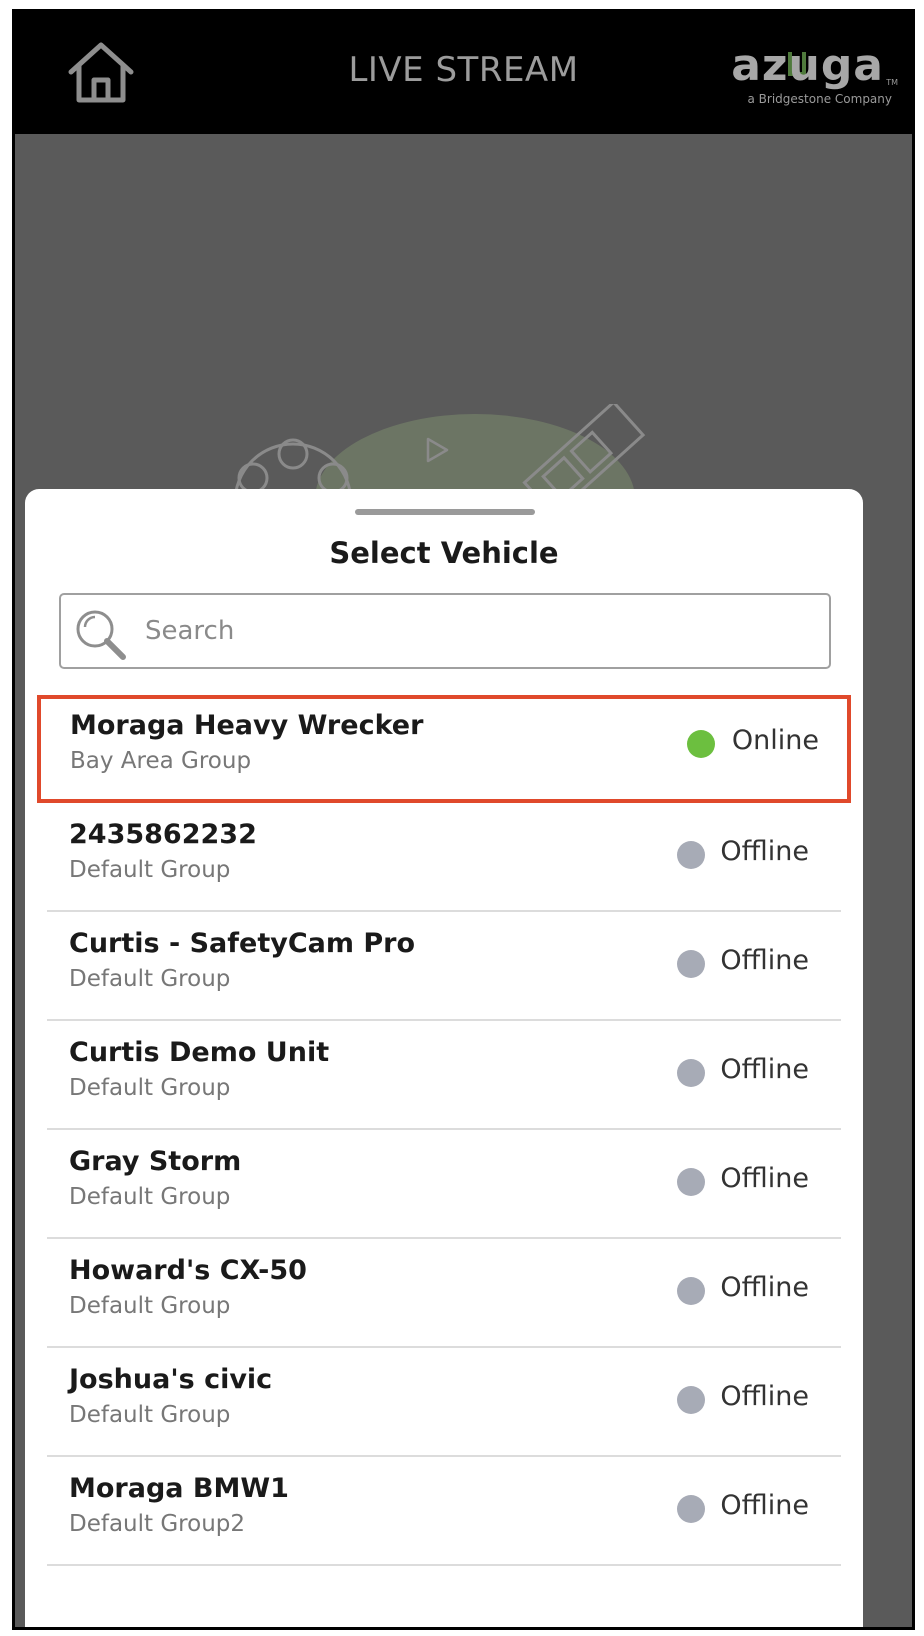 Image resolution: width=924 pixels, height=1636 pixels. What do you see at coordinates (101, 635) in the screenshot?
I see `search-icon` at bounding box center [101, 635].